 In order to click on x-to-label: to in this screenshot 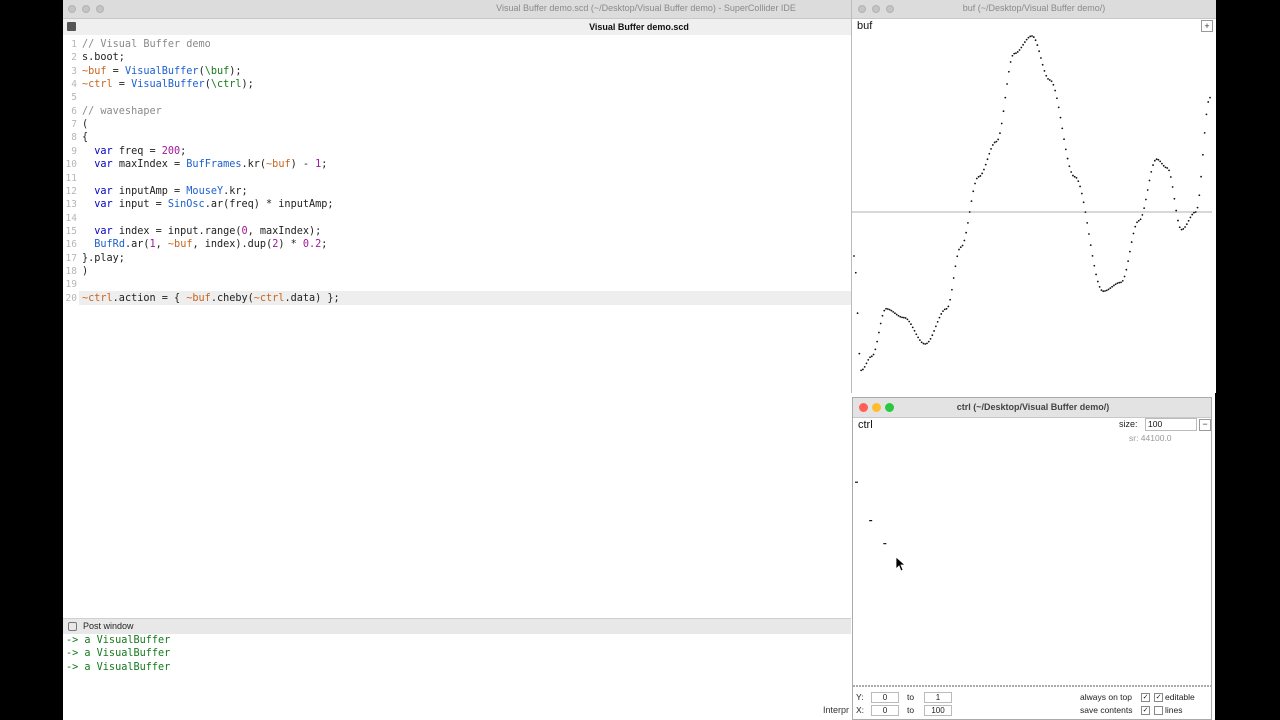, I will do `click(911, 710)`.